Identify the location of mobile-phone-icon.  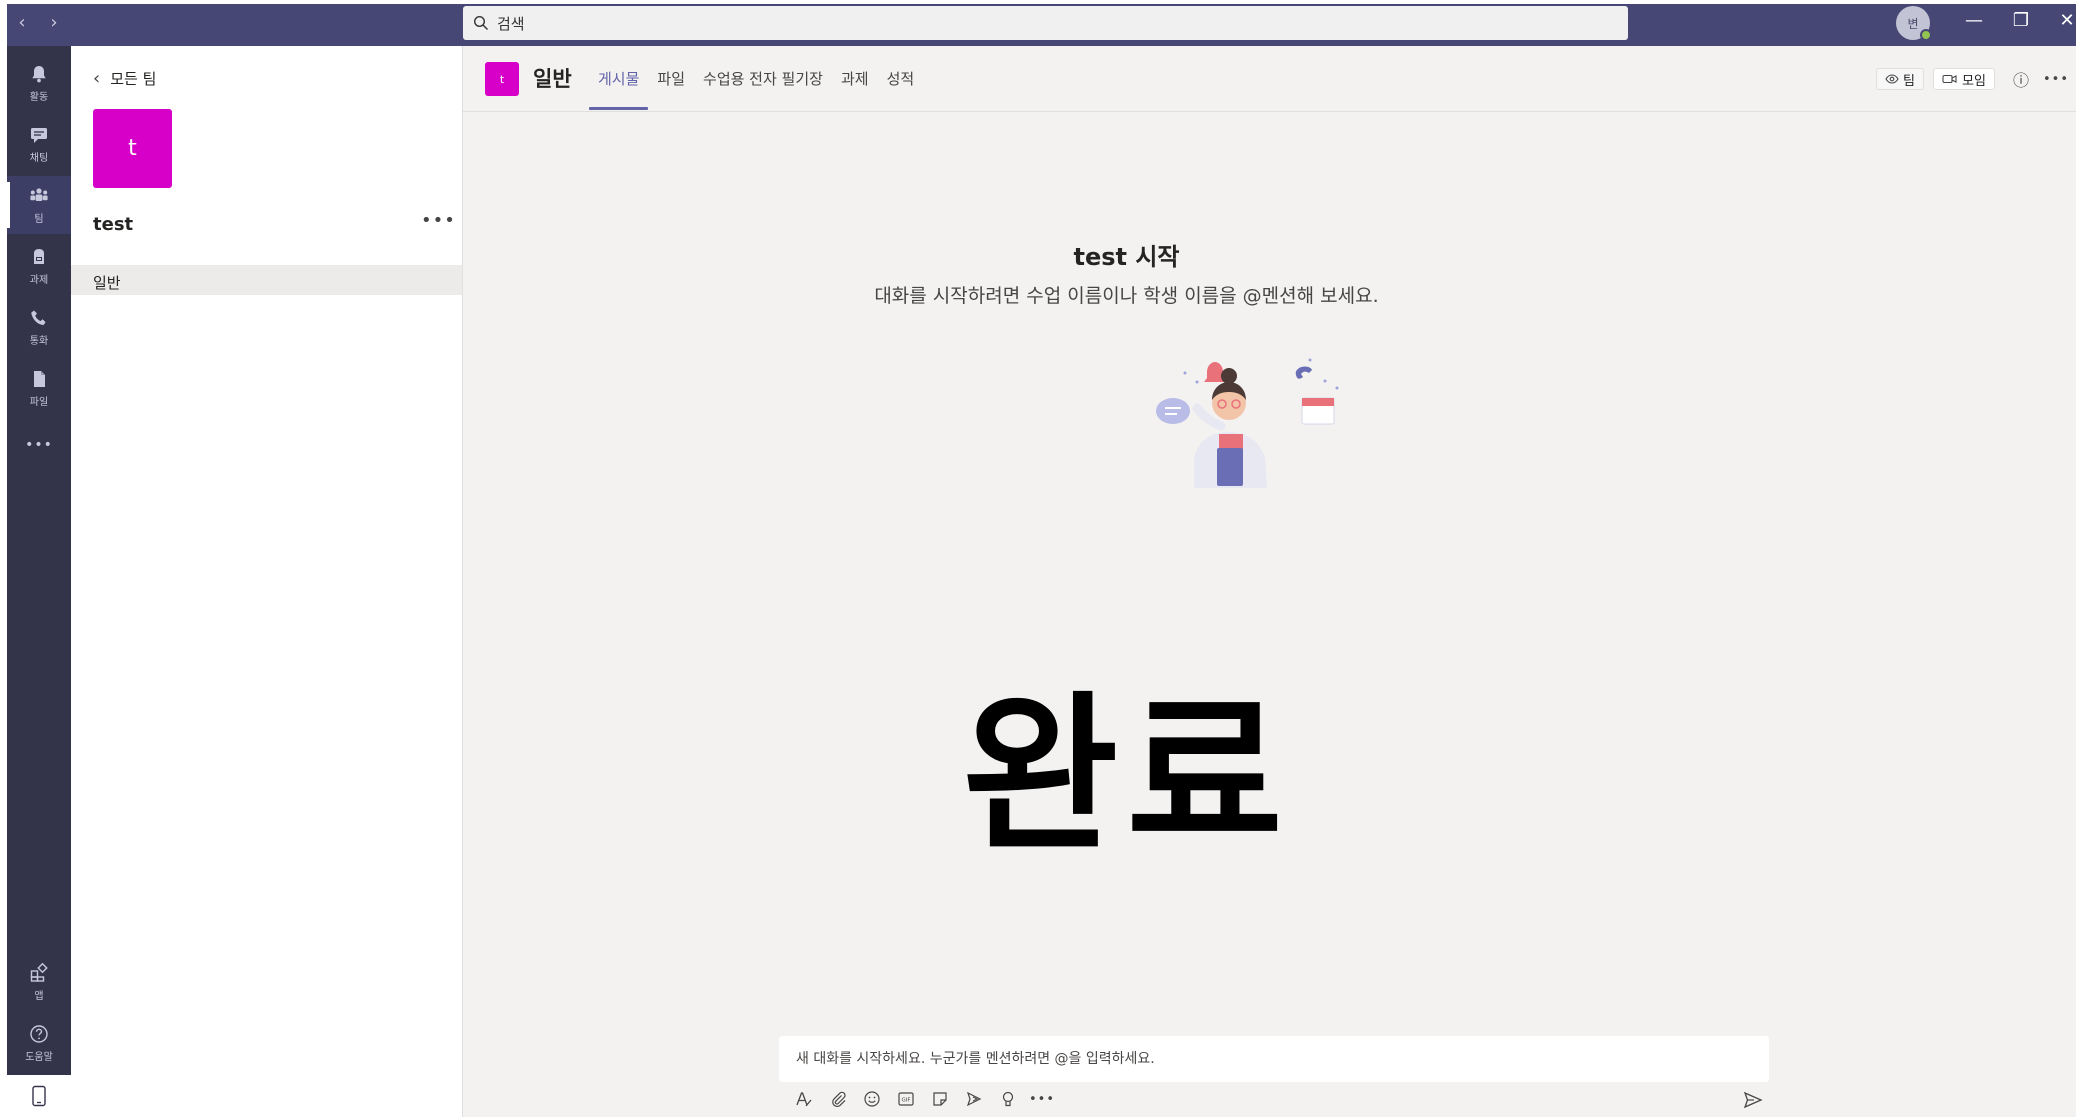
(39, 1096).